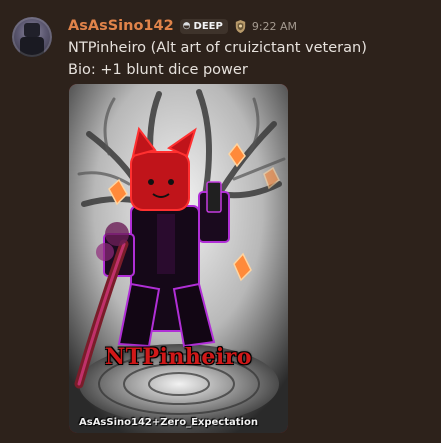 The height and width of the screenshot is (443, 441). What do you see at coordinates (121, 26) in the screenshot?
I see `username: AsAsSino142` at bounding box center [121, 26].